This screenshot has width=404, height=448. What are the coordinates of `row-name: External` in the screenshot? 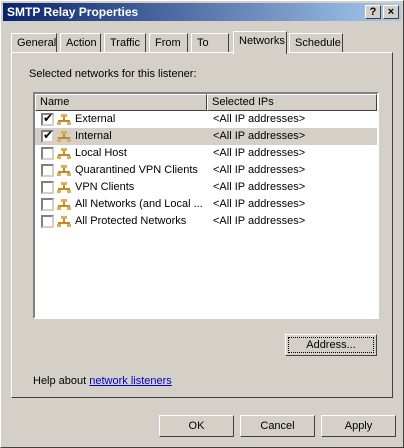 It's located at (95, 119).